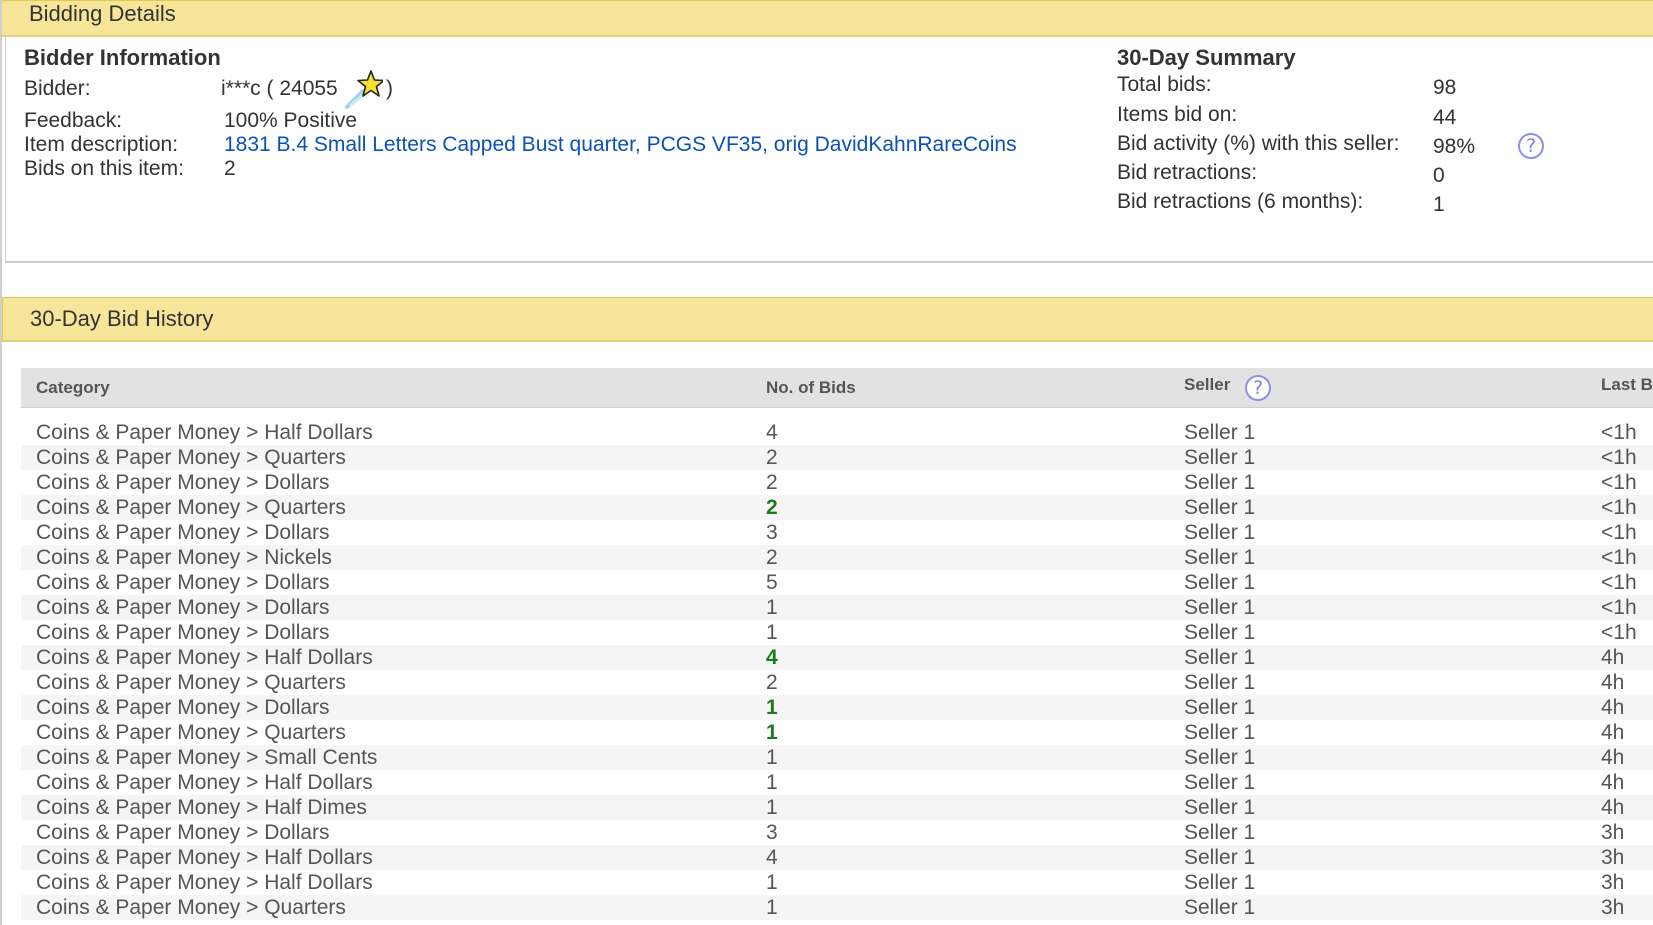  What do you see at coordinates (122, 318) in the screenshot?
I see `bid-history-title: 30-Day Bid History` at bounding box center [122, 318].